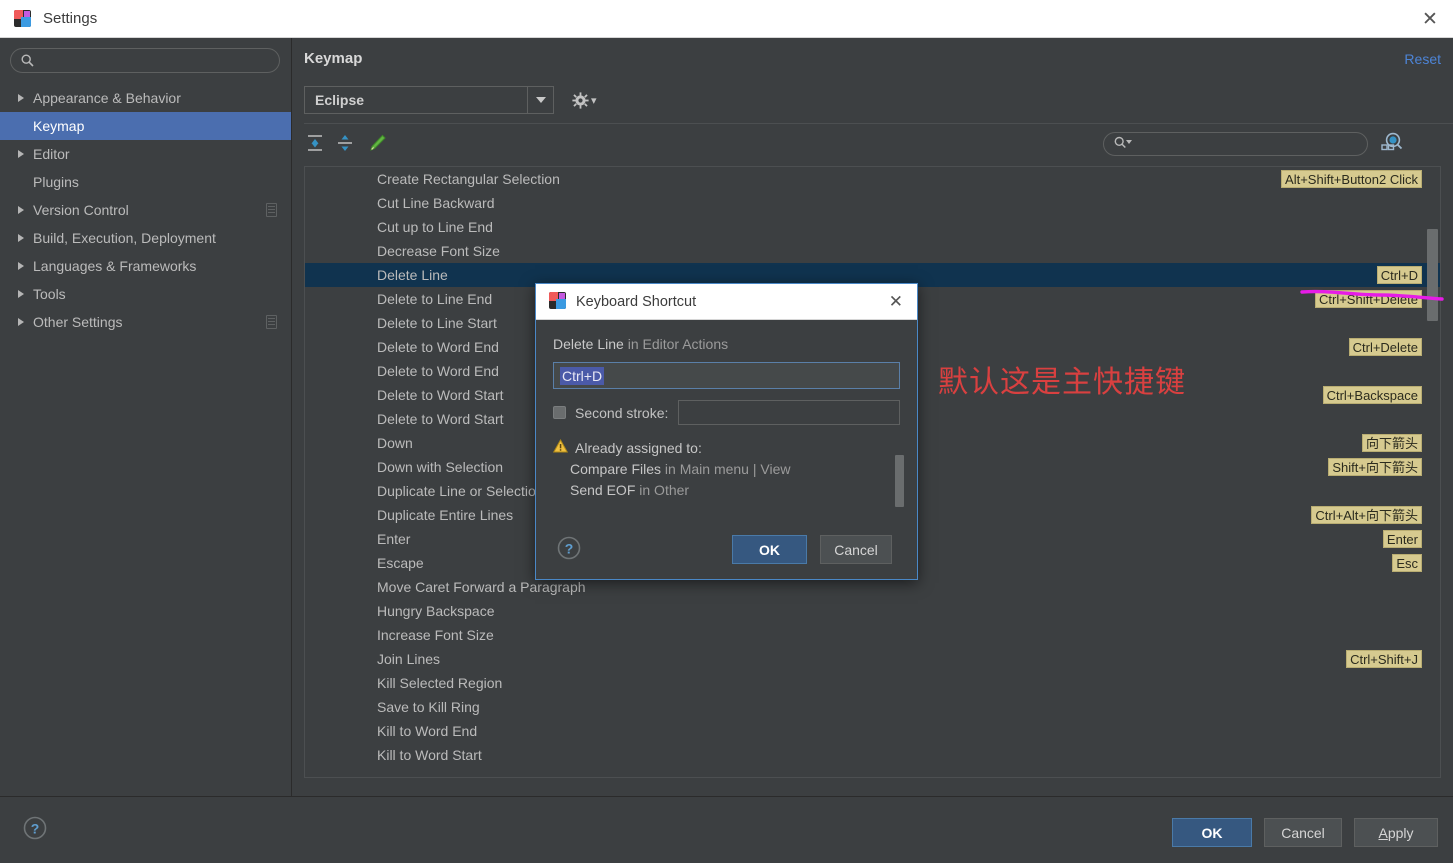 The height and width of the screenshot is (863, 1453). Describe the element at coordinates (316, 144) in the screenshot. I see `expand-all-icon` at that location.